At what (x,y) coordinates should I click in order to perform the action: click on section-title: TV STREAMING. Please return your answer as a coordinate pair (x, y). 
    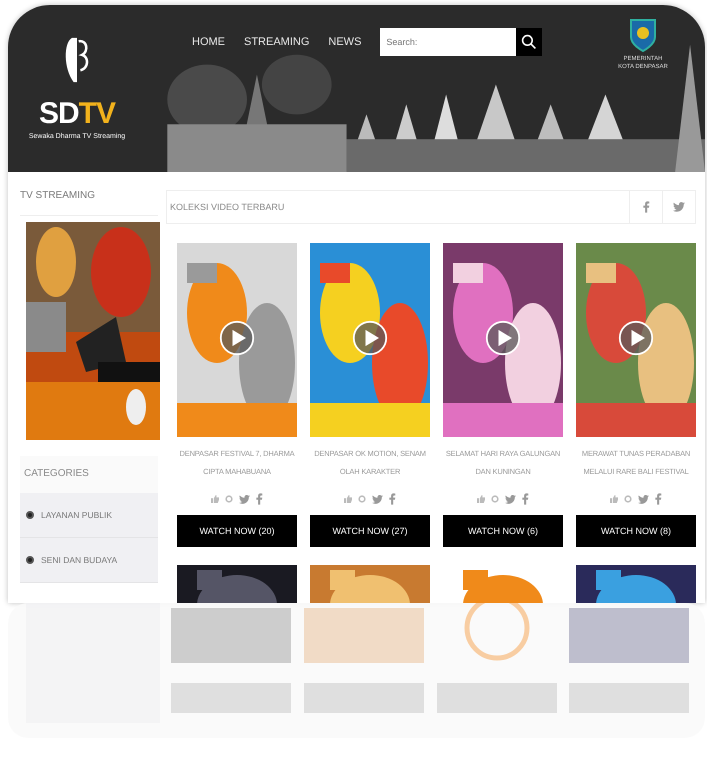
    Looking at the image, I should click on (89, 203).